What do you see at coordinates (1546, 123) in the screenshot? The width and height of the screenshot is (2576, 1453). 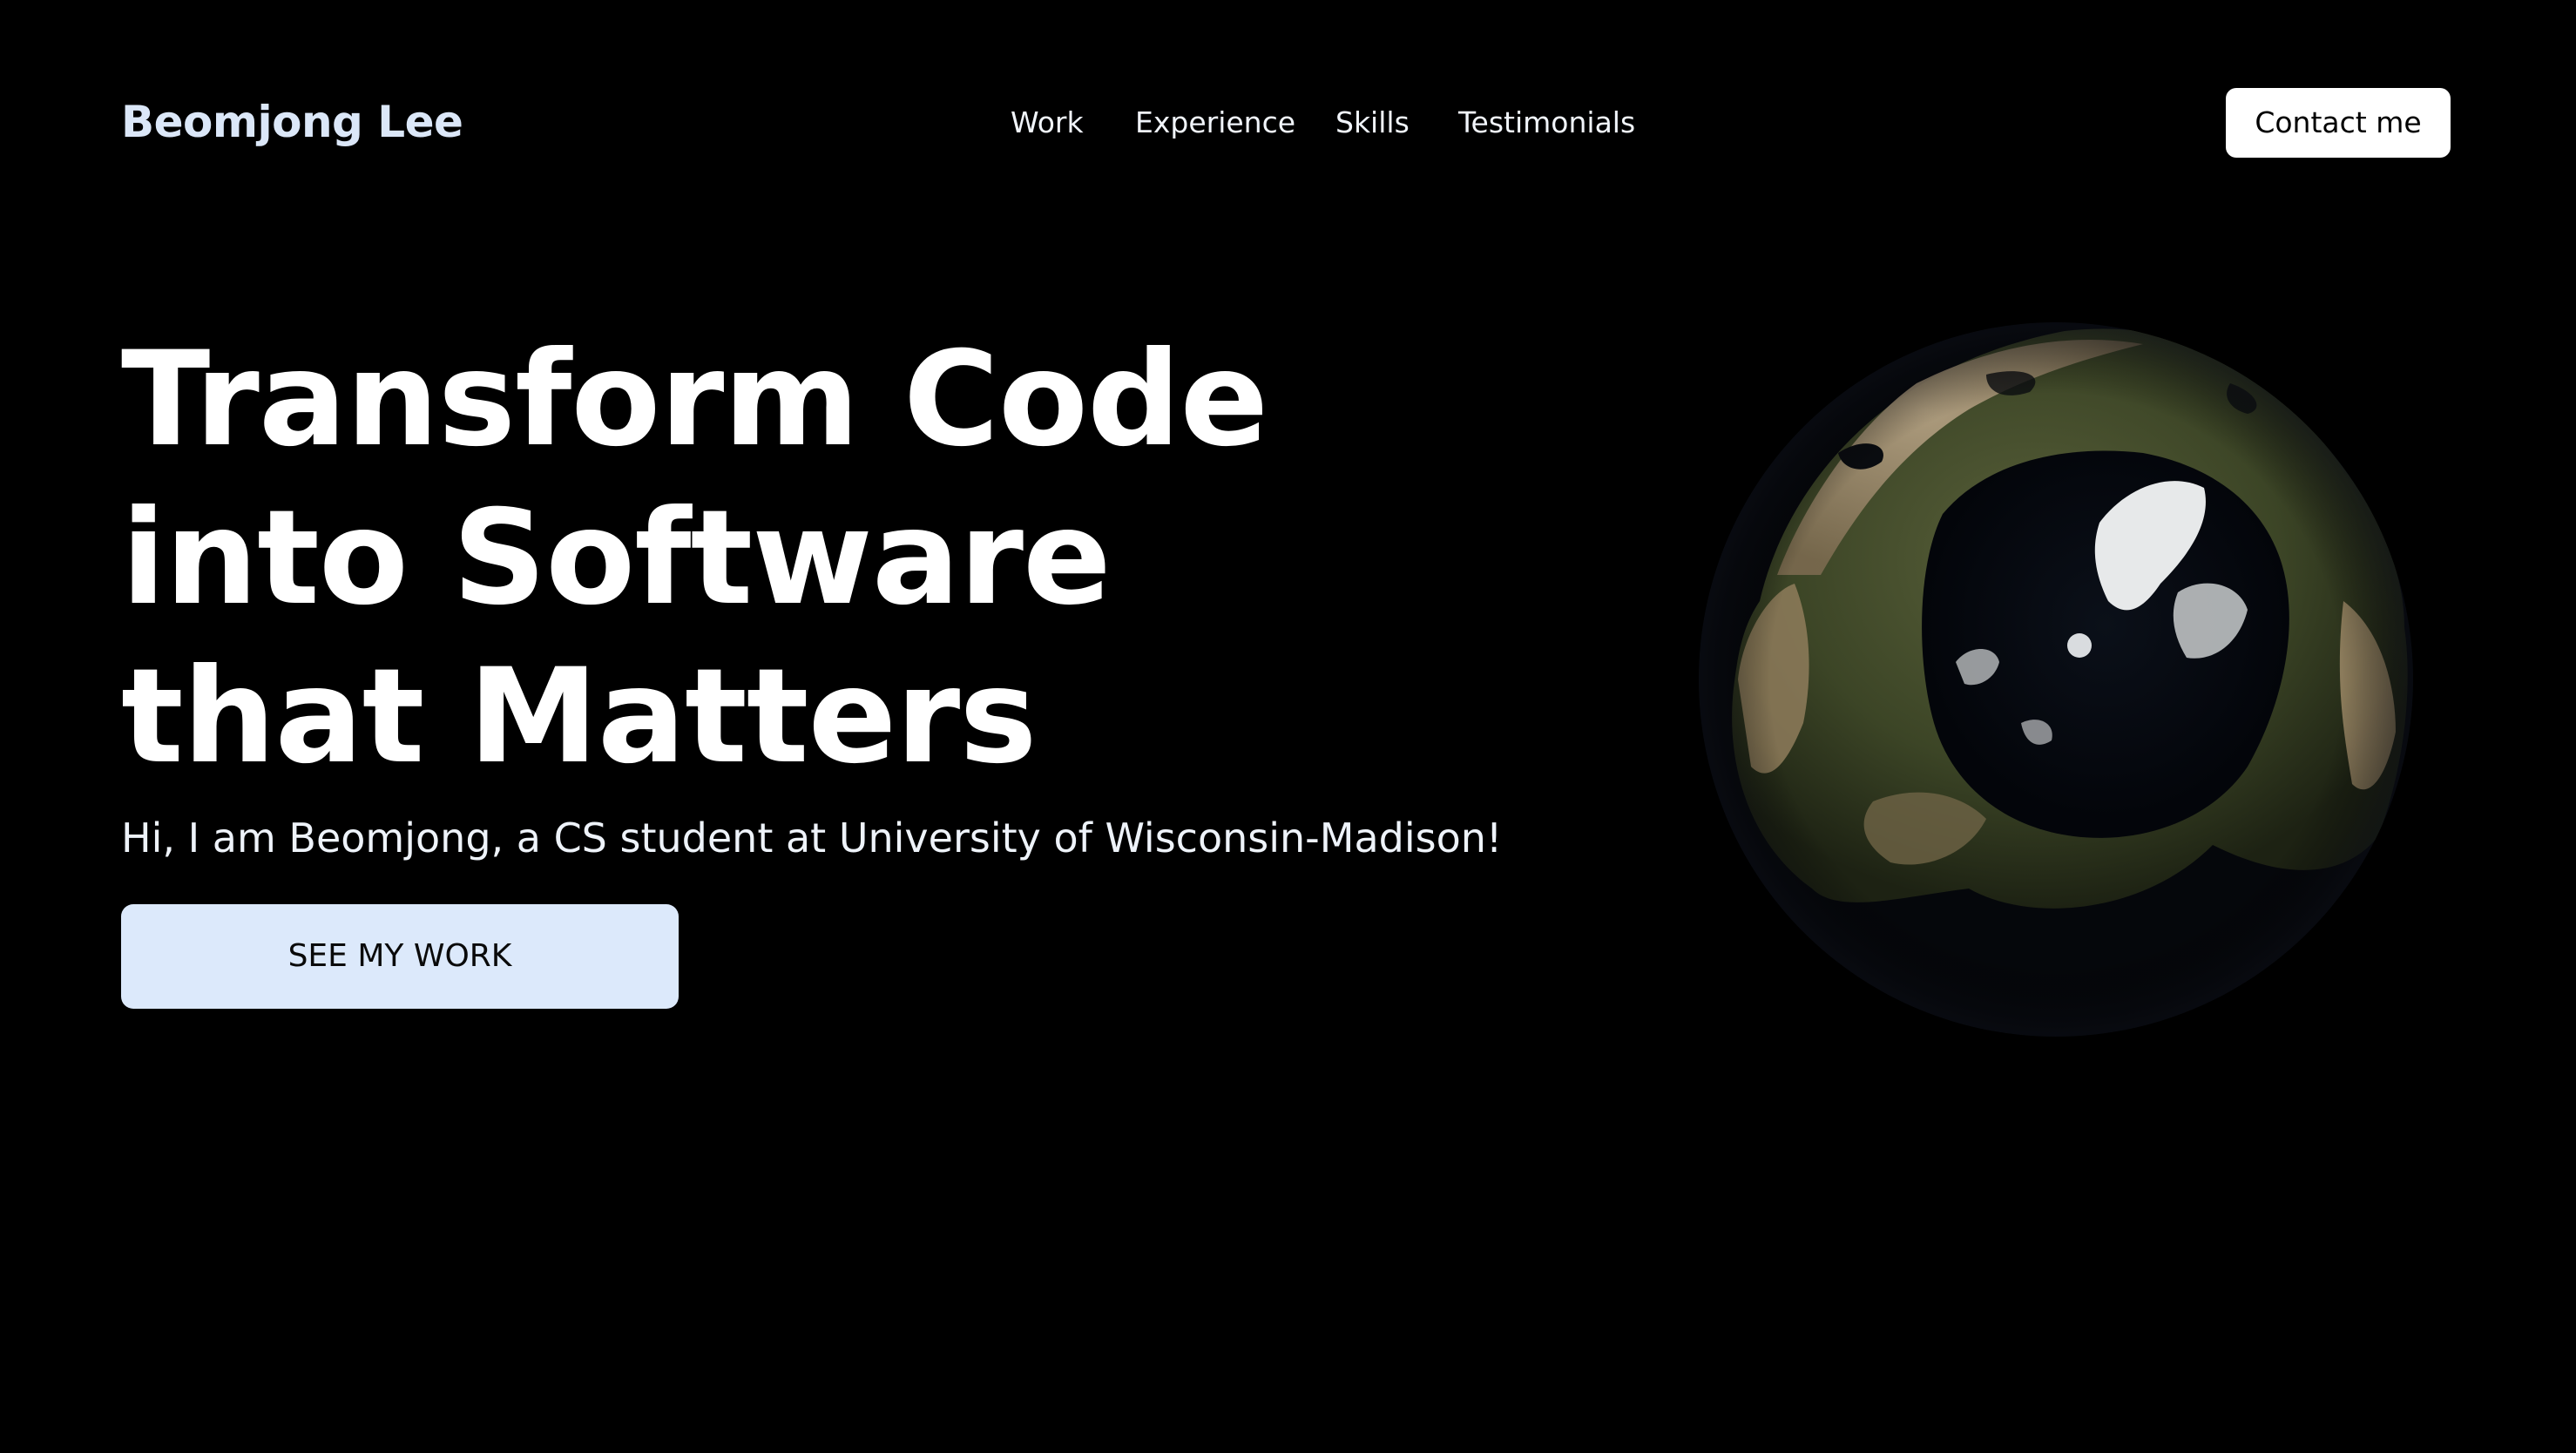 I see `nav-link-testimonials: Testimonials` at bounding box center [1546, 123].